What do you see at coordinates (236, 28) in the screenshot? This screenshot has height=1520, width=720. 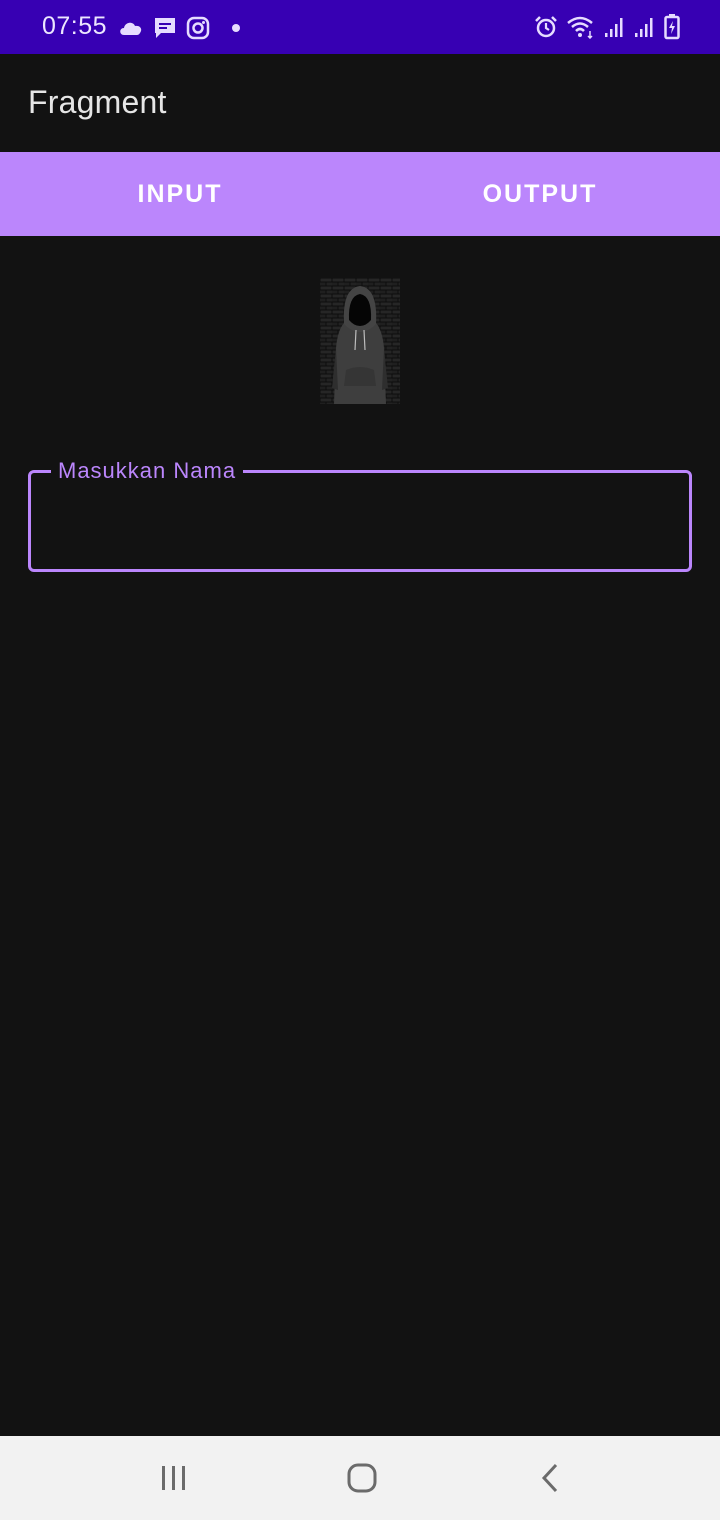 I see `dot-icon` at bounding box center [236, 28].